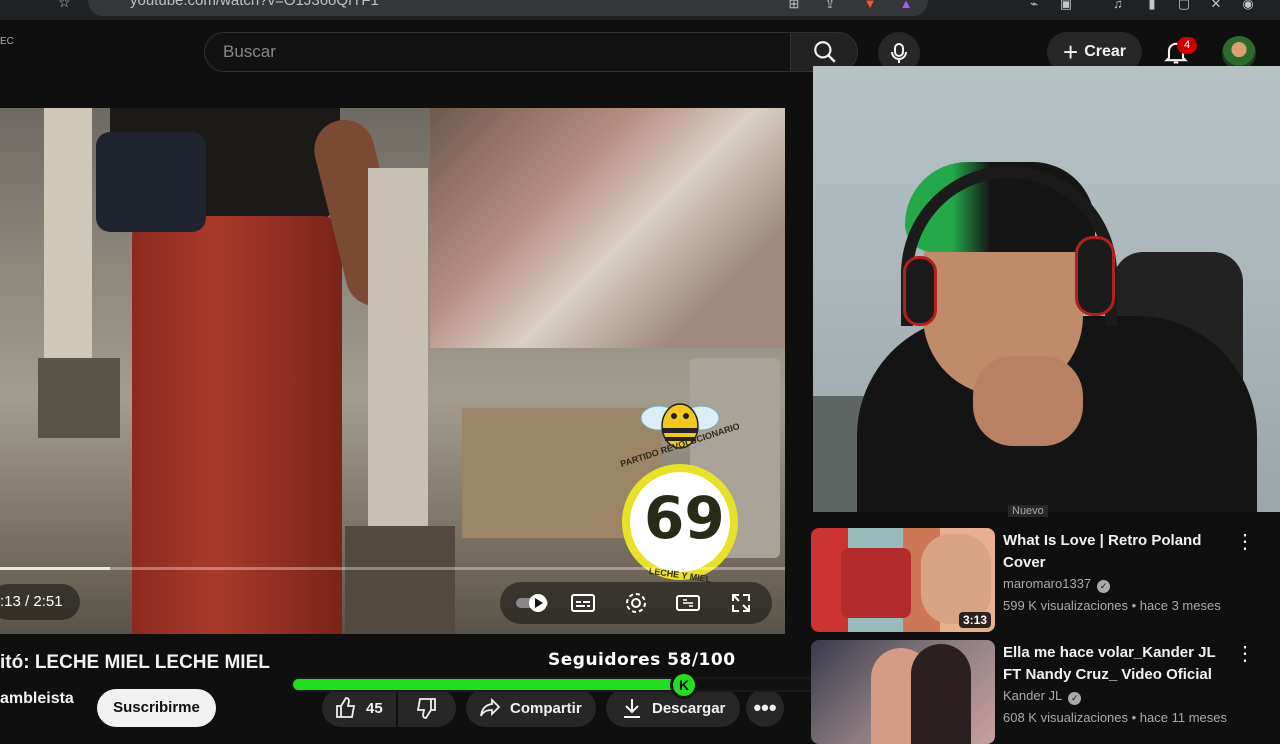  Describe the element at coordinates (899, 53) in the screenshot. I see `microphone-icon` at that location.